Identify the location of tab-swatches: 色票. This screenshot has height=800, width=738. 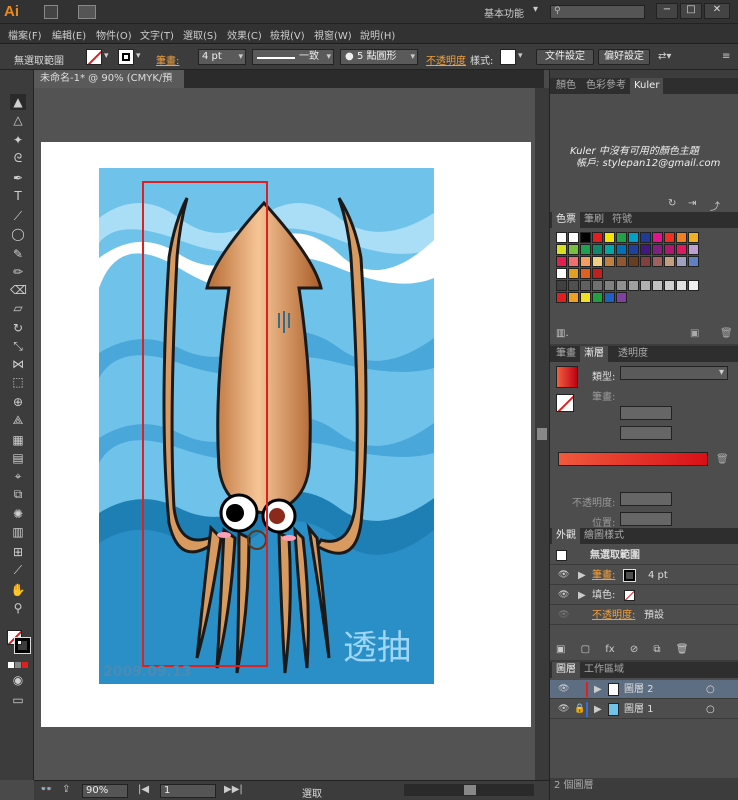
(566, 220).